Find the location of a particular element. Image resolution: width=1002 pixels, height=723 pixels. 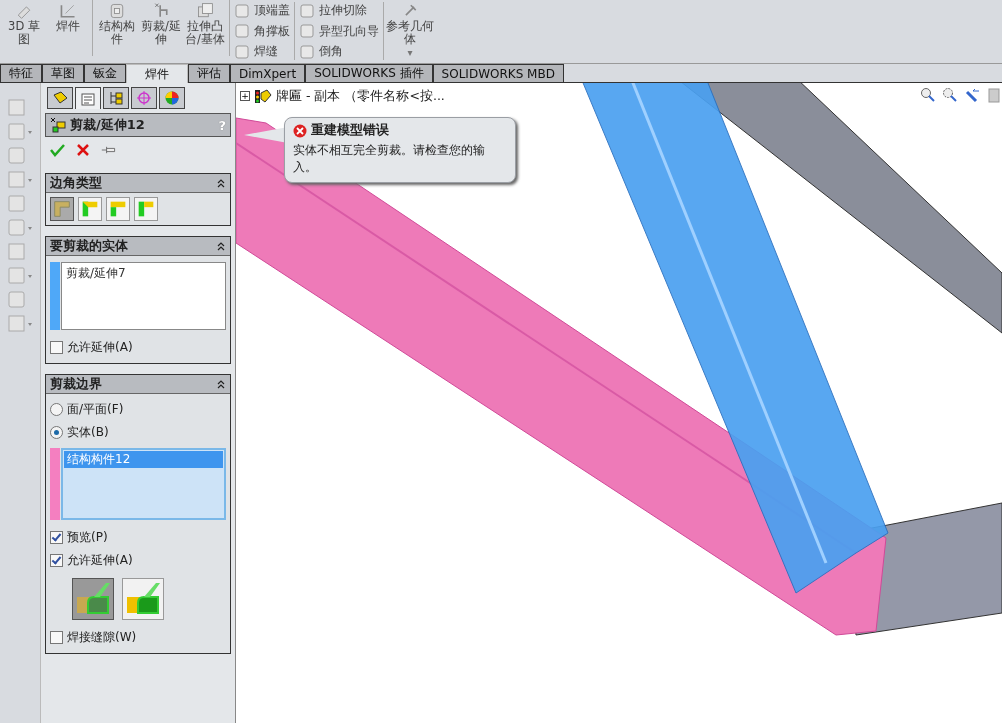

tab: SOLIDWORKS MBD is located at coordinates (498, 73).